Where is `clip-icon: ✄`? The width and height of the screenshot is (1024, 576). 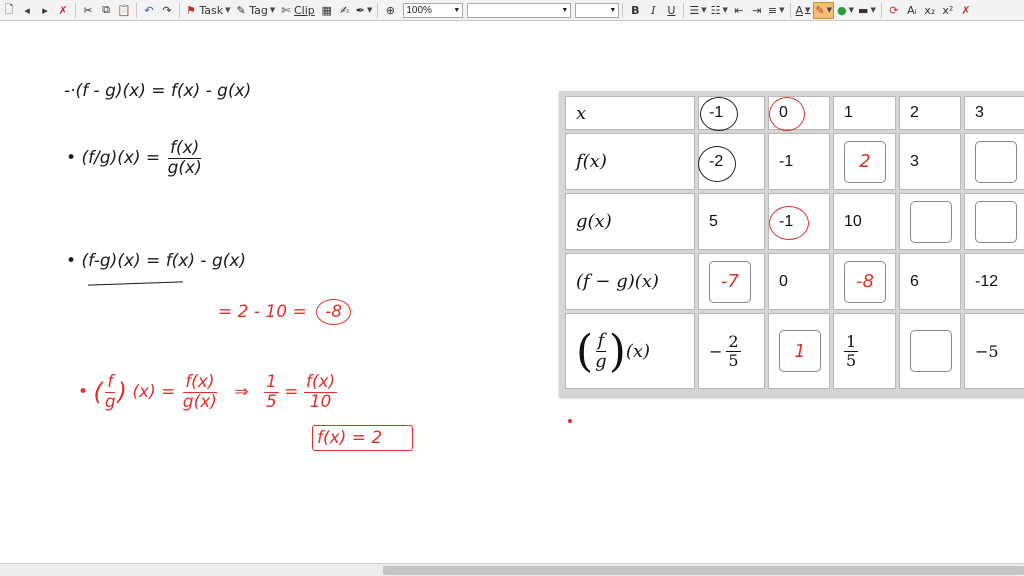
clip-icon: ✄ is located at coordinates (286, 10).